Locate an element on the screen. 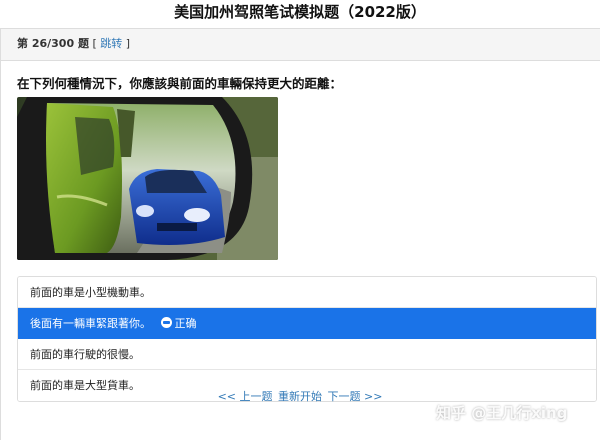  option-text: 後面有一輛車緊跟著你。 is located at coordinates (90, 323).